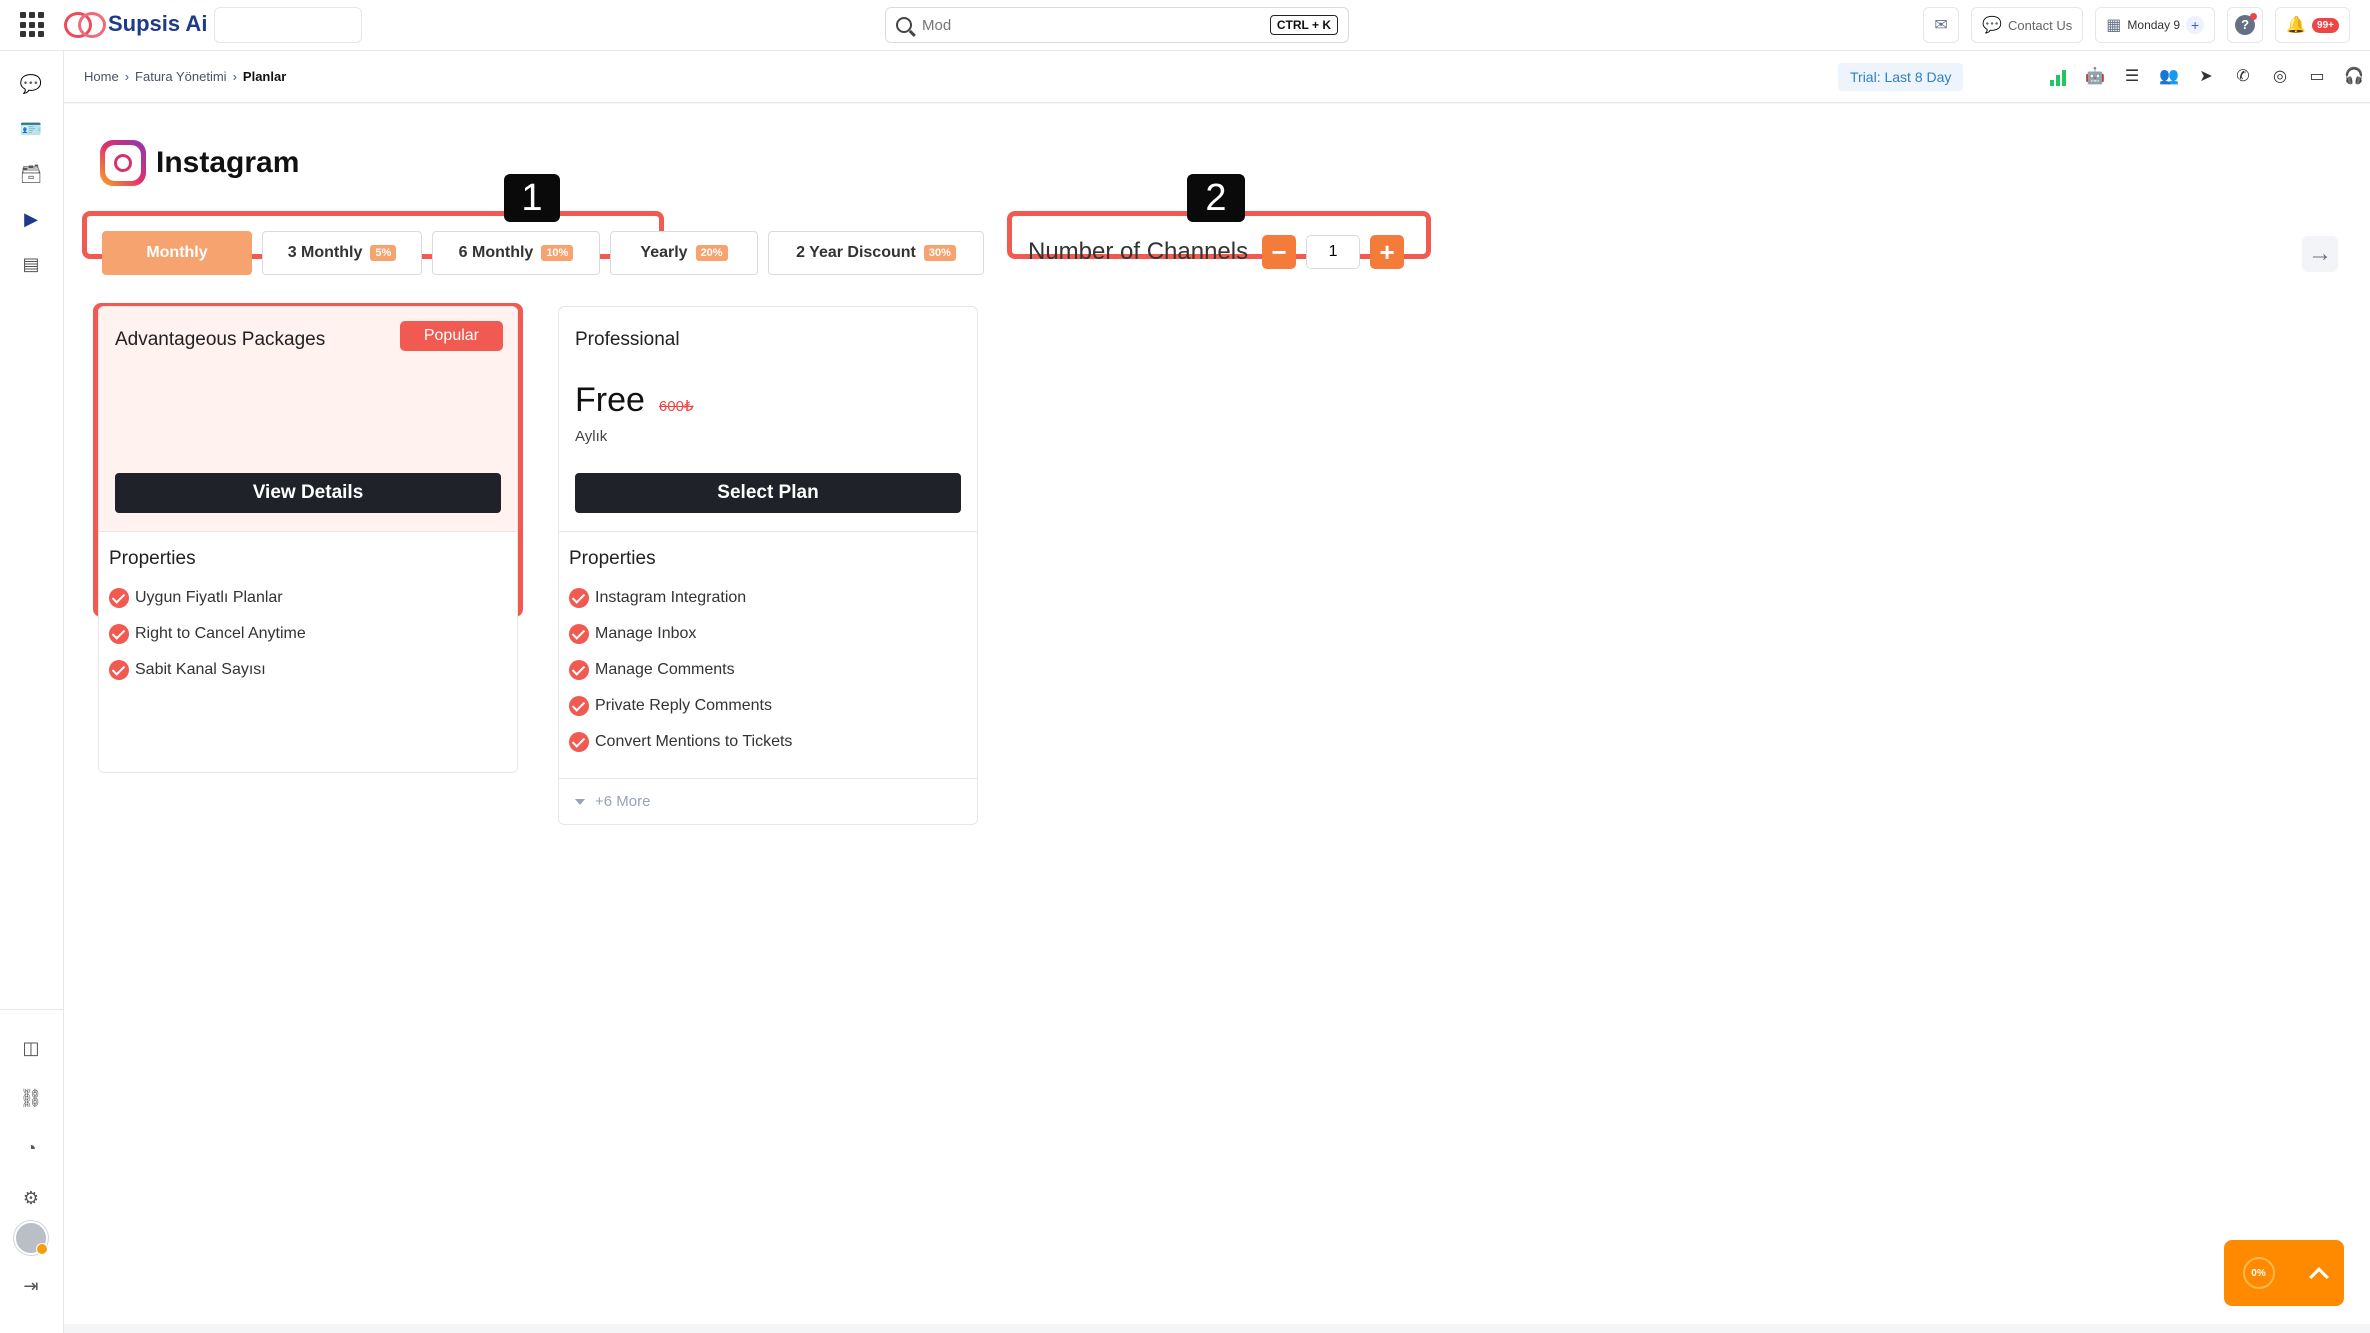  I want to click on property-item: Manage Inbox, so click(768, 634).